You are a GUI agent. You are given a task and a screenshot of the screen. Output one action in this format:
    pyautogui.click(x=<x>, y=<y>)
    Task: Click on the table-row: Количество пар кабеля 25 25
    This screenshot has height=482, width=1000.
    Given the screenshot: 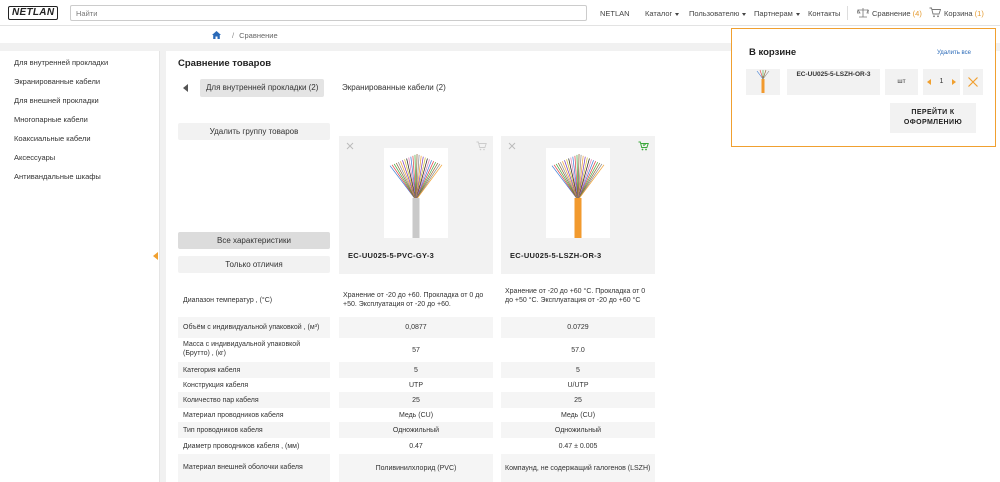 What is the action you would take?
    pyautogui.click(x=416, y=400)
    